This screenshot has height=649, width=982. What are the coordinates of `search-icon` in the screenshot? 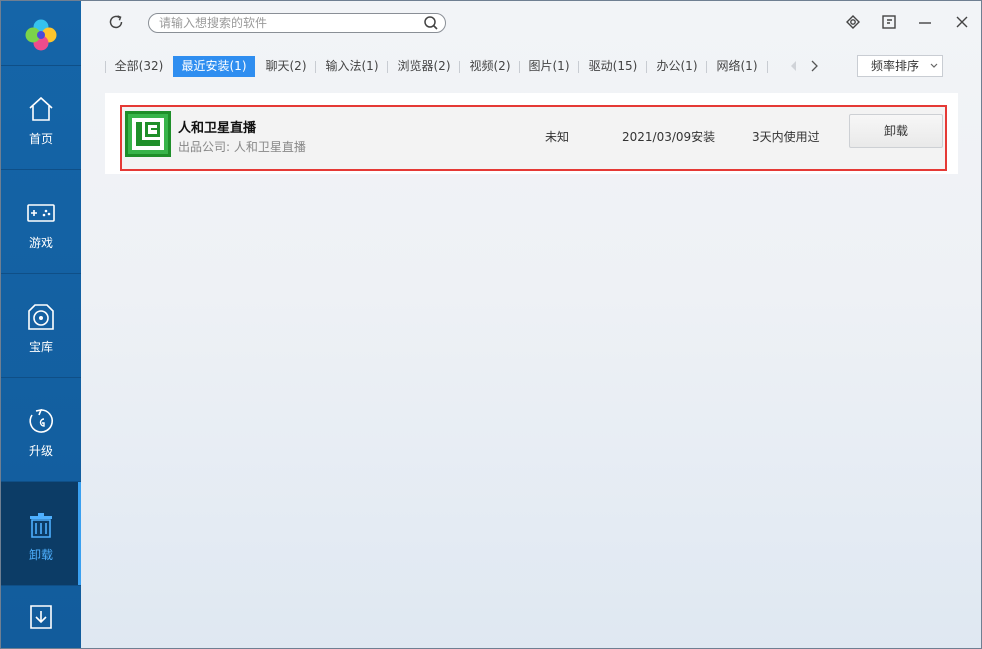 It's located at (431, 23).